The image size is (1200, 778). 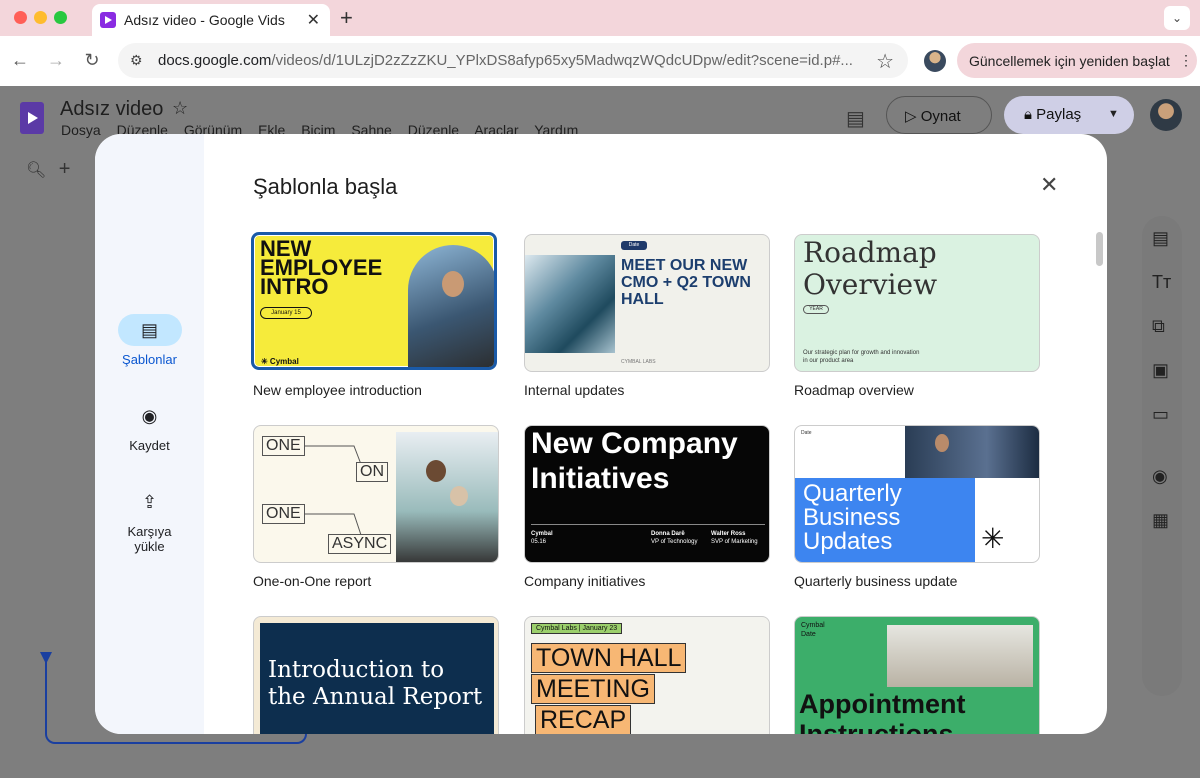 What do you see at coordinates (149, 359) in the screenshot?
I see `sidebar-item-label: Şablonlar` at bounding box center [149, 359].